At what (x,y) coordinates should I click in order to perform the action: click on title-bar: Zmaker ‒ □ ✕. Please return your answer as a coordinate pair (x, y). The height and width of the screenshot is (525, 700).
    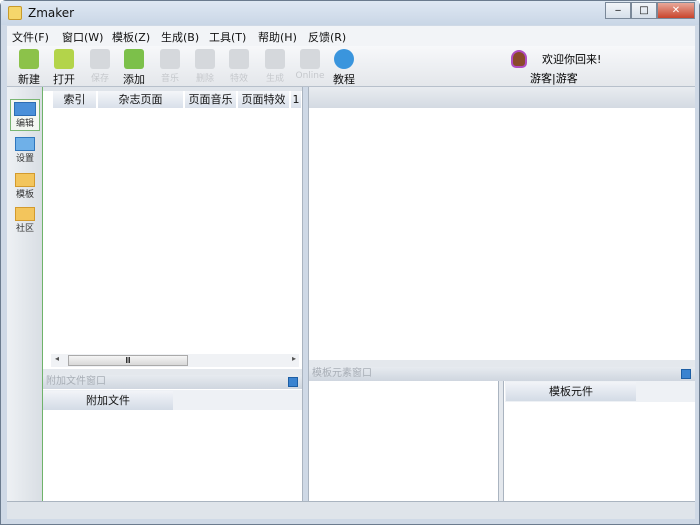
    Looking at the image, I should click on (350, 13).